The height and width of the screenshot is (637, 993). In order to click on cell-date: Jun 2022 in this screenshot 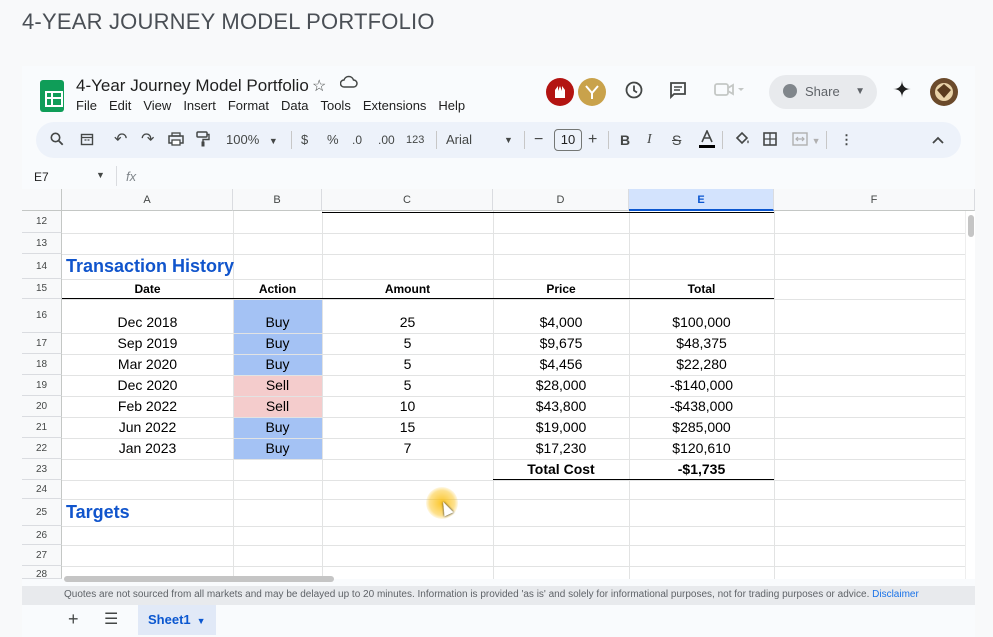, I will do `click(147, 427)`.